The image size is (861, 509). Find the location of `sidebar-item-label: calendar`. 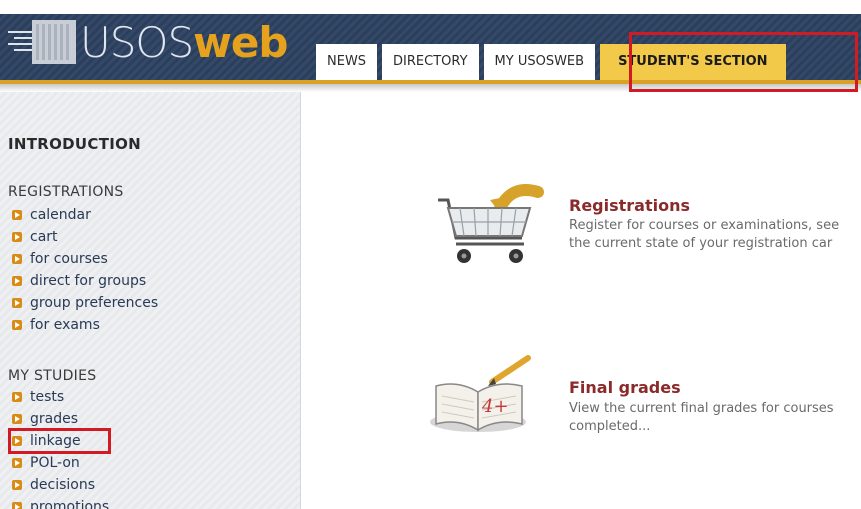

sidebar-item-label: calendar is located at coordinates (60, 215).